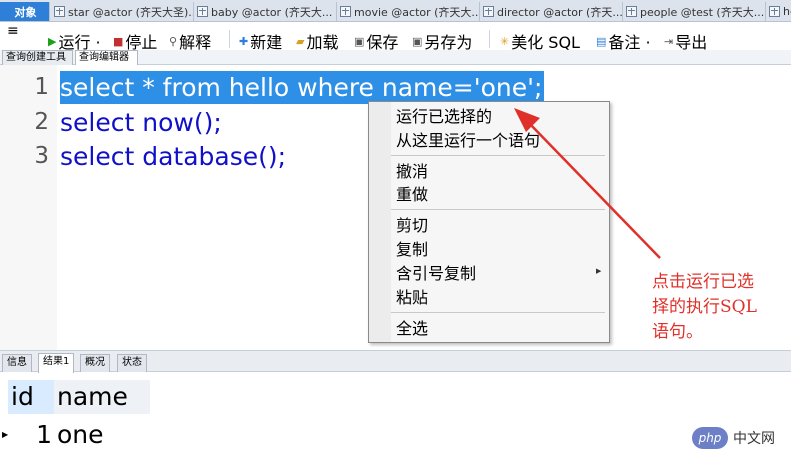 Image resolution: width=791 pixels, height=472 pixels. I want to click on stop-button: ■ 停止, so click(135, 41).